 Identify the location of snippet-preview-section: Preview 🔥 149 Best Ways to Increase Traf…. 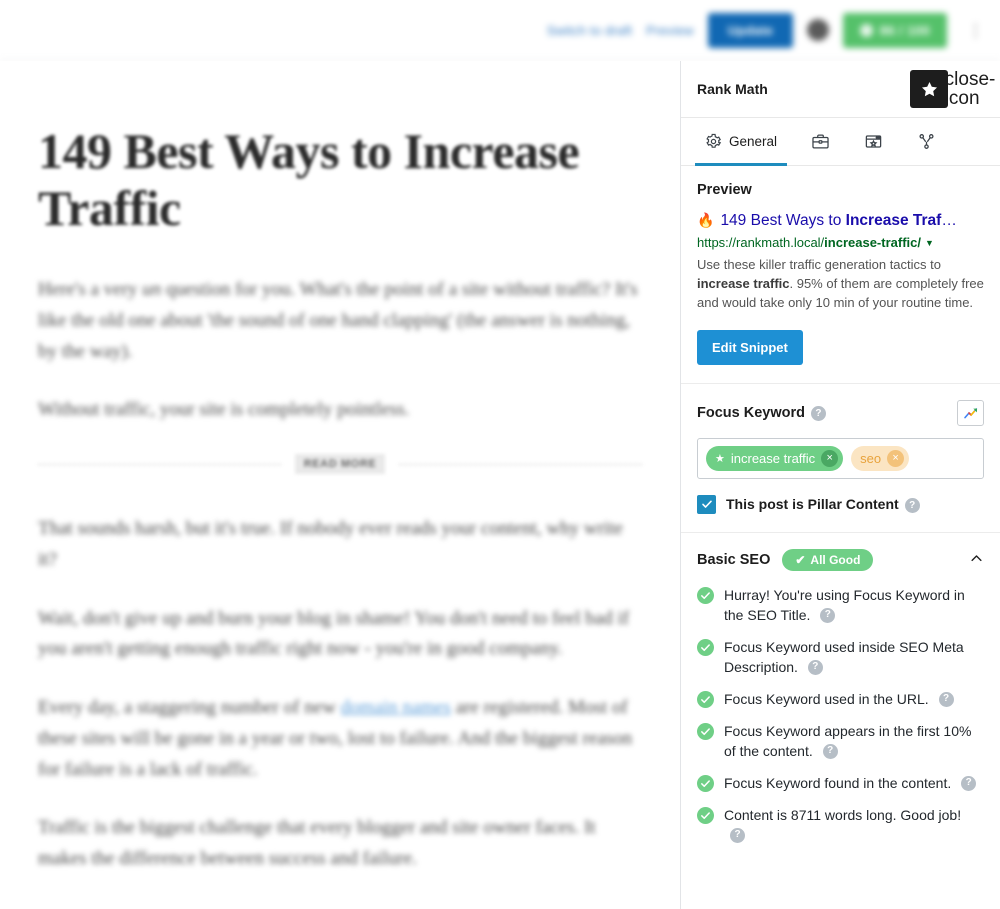
(840, 275).